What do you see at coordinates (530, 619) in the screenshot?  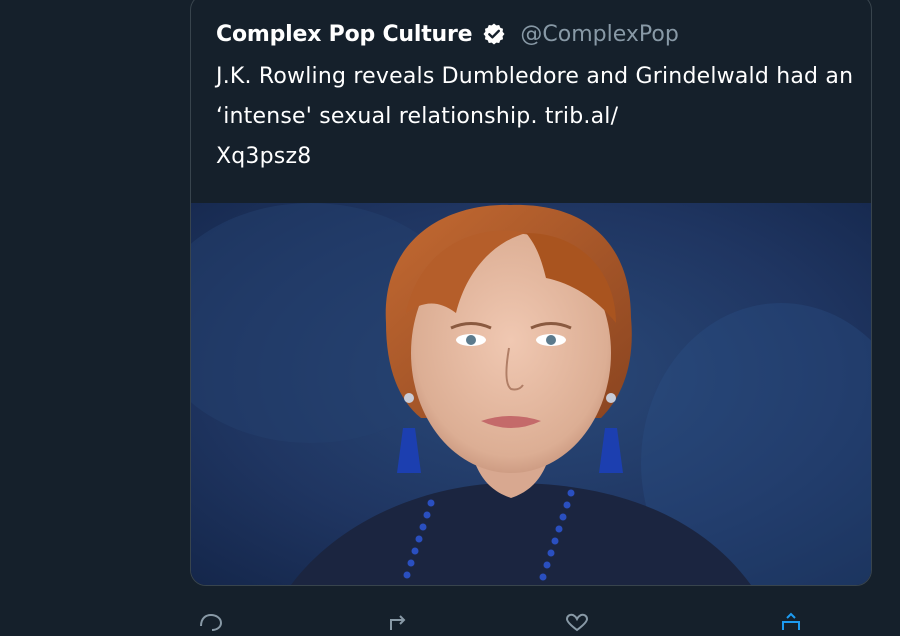 I see `tweet-action-bar` at bounding box center [530, 619].